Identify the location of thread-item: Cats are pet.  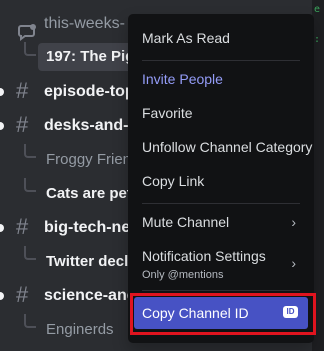
(89, 193).